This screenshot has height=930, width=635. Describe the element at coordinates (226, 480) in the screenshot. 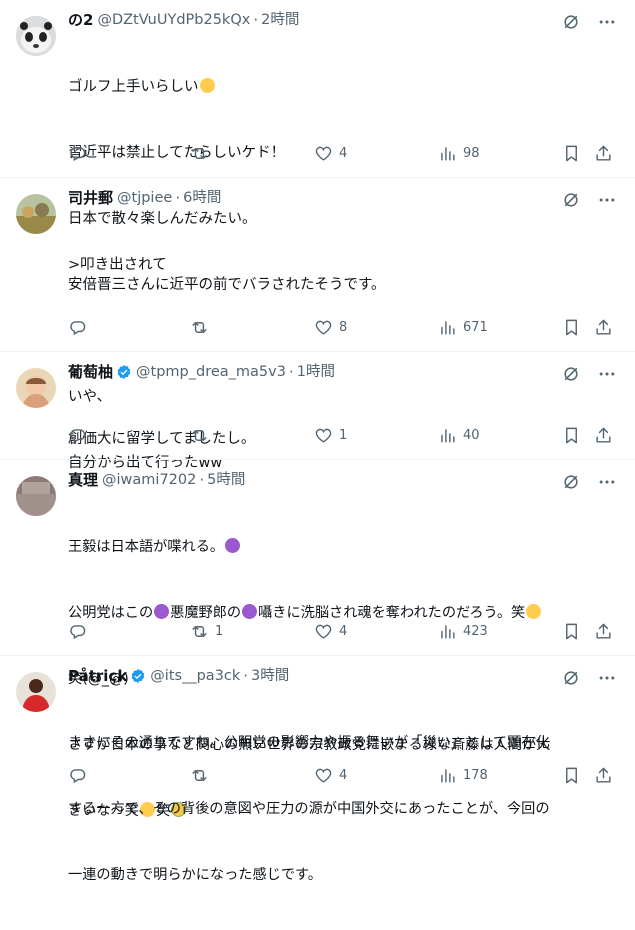

I see `timestamp: 5時間` at that location.